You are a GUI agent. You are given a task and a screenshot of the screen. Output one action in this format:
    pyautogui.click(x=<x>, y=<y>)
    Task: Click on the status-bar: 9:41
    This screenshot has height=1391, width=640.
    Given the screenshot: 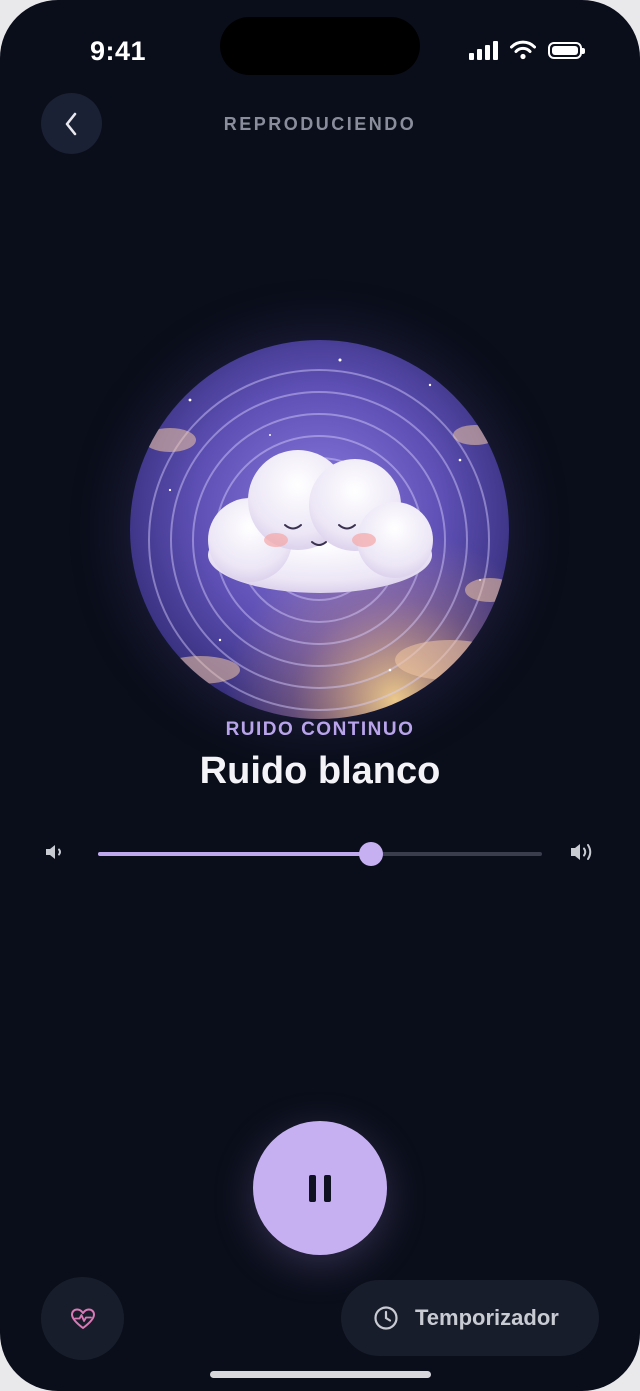 What is the action you would take?
    pyautogui.click(x=320, y=50)
    